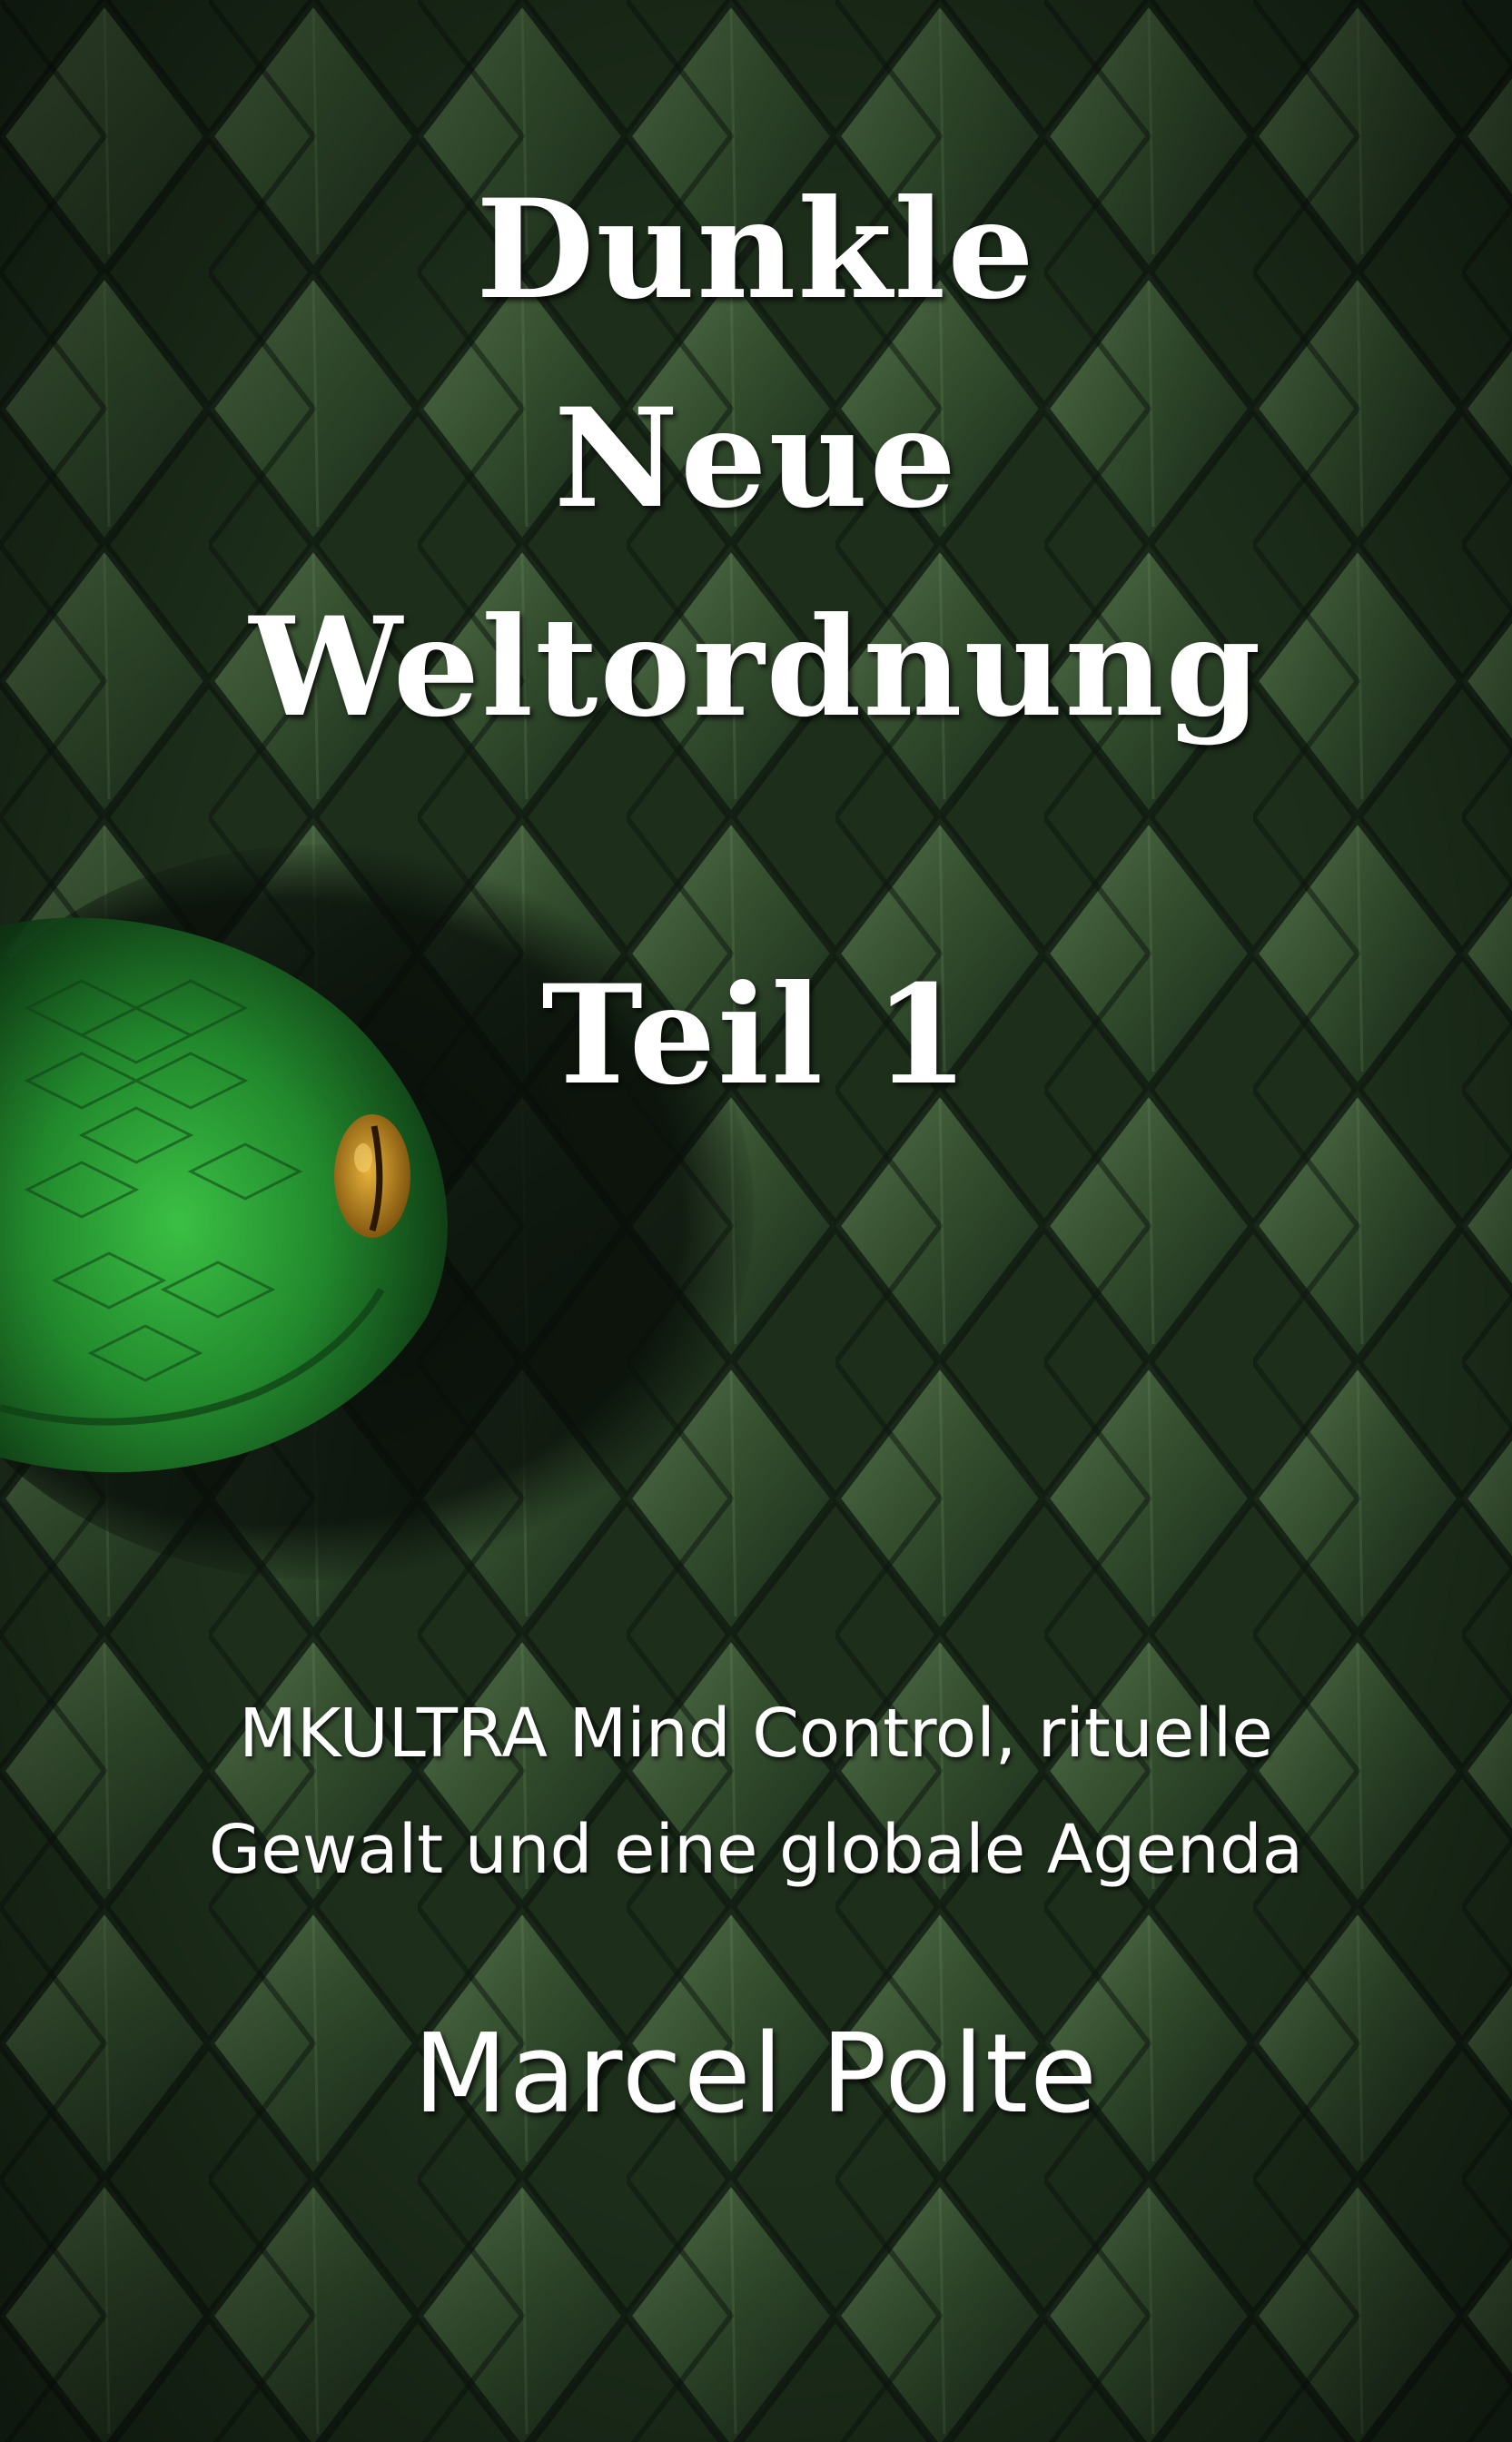 The image size is (1512, 2442). I want to click on subtitle-line-2: Gewalt und eine globale Agenda, so click(756, 1850).